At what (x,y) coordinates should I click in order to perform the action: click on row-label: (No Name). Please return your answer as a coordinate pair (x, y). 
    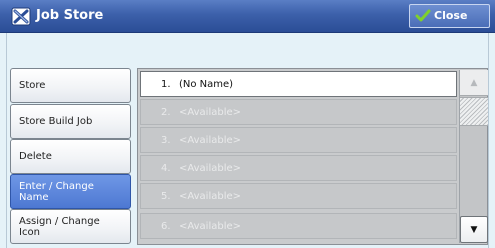
    Looking at the image, I should click on (206, 84).